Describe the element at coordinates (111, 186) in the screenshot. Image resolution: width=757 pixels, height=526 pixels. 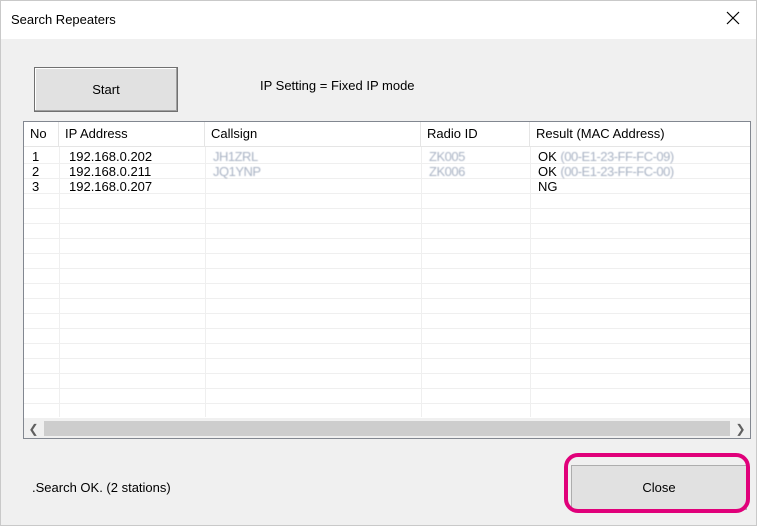
I see `cell-ip: 192.168.0.207` at that location.